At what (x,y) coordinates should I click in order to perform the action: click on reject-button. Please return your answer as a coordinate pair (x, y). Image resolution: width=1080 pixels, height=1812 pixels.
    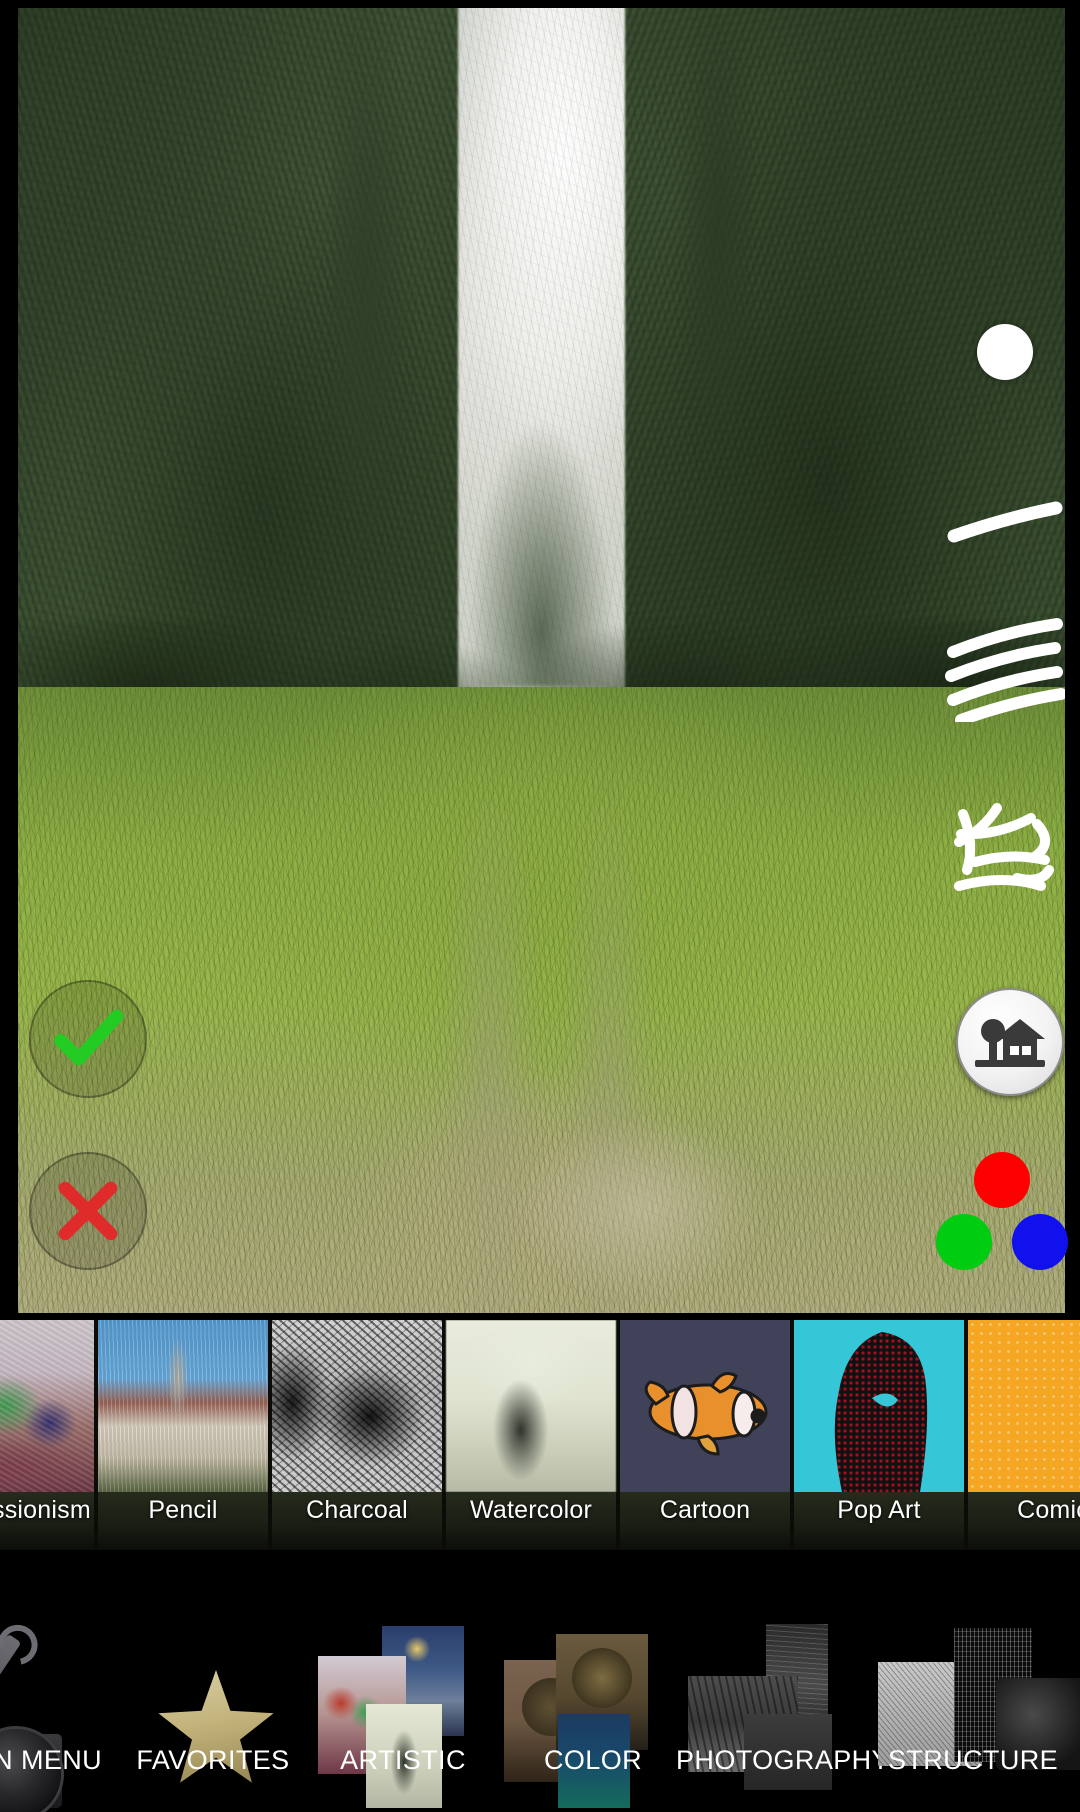
    Looking at the image, I should click on (88, 1211).